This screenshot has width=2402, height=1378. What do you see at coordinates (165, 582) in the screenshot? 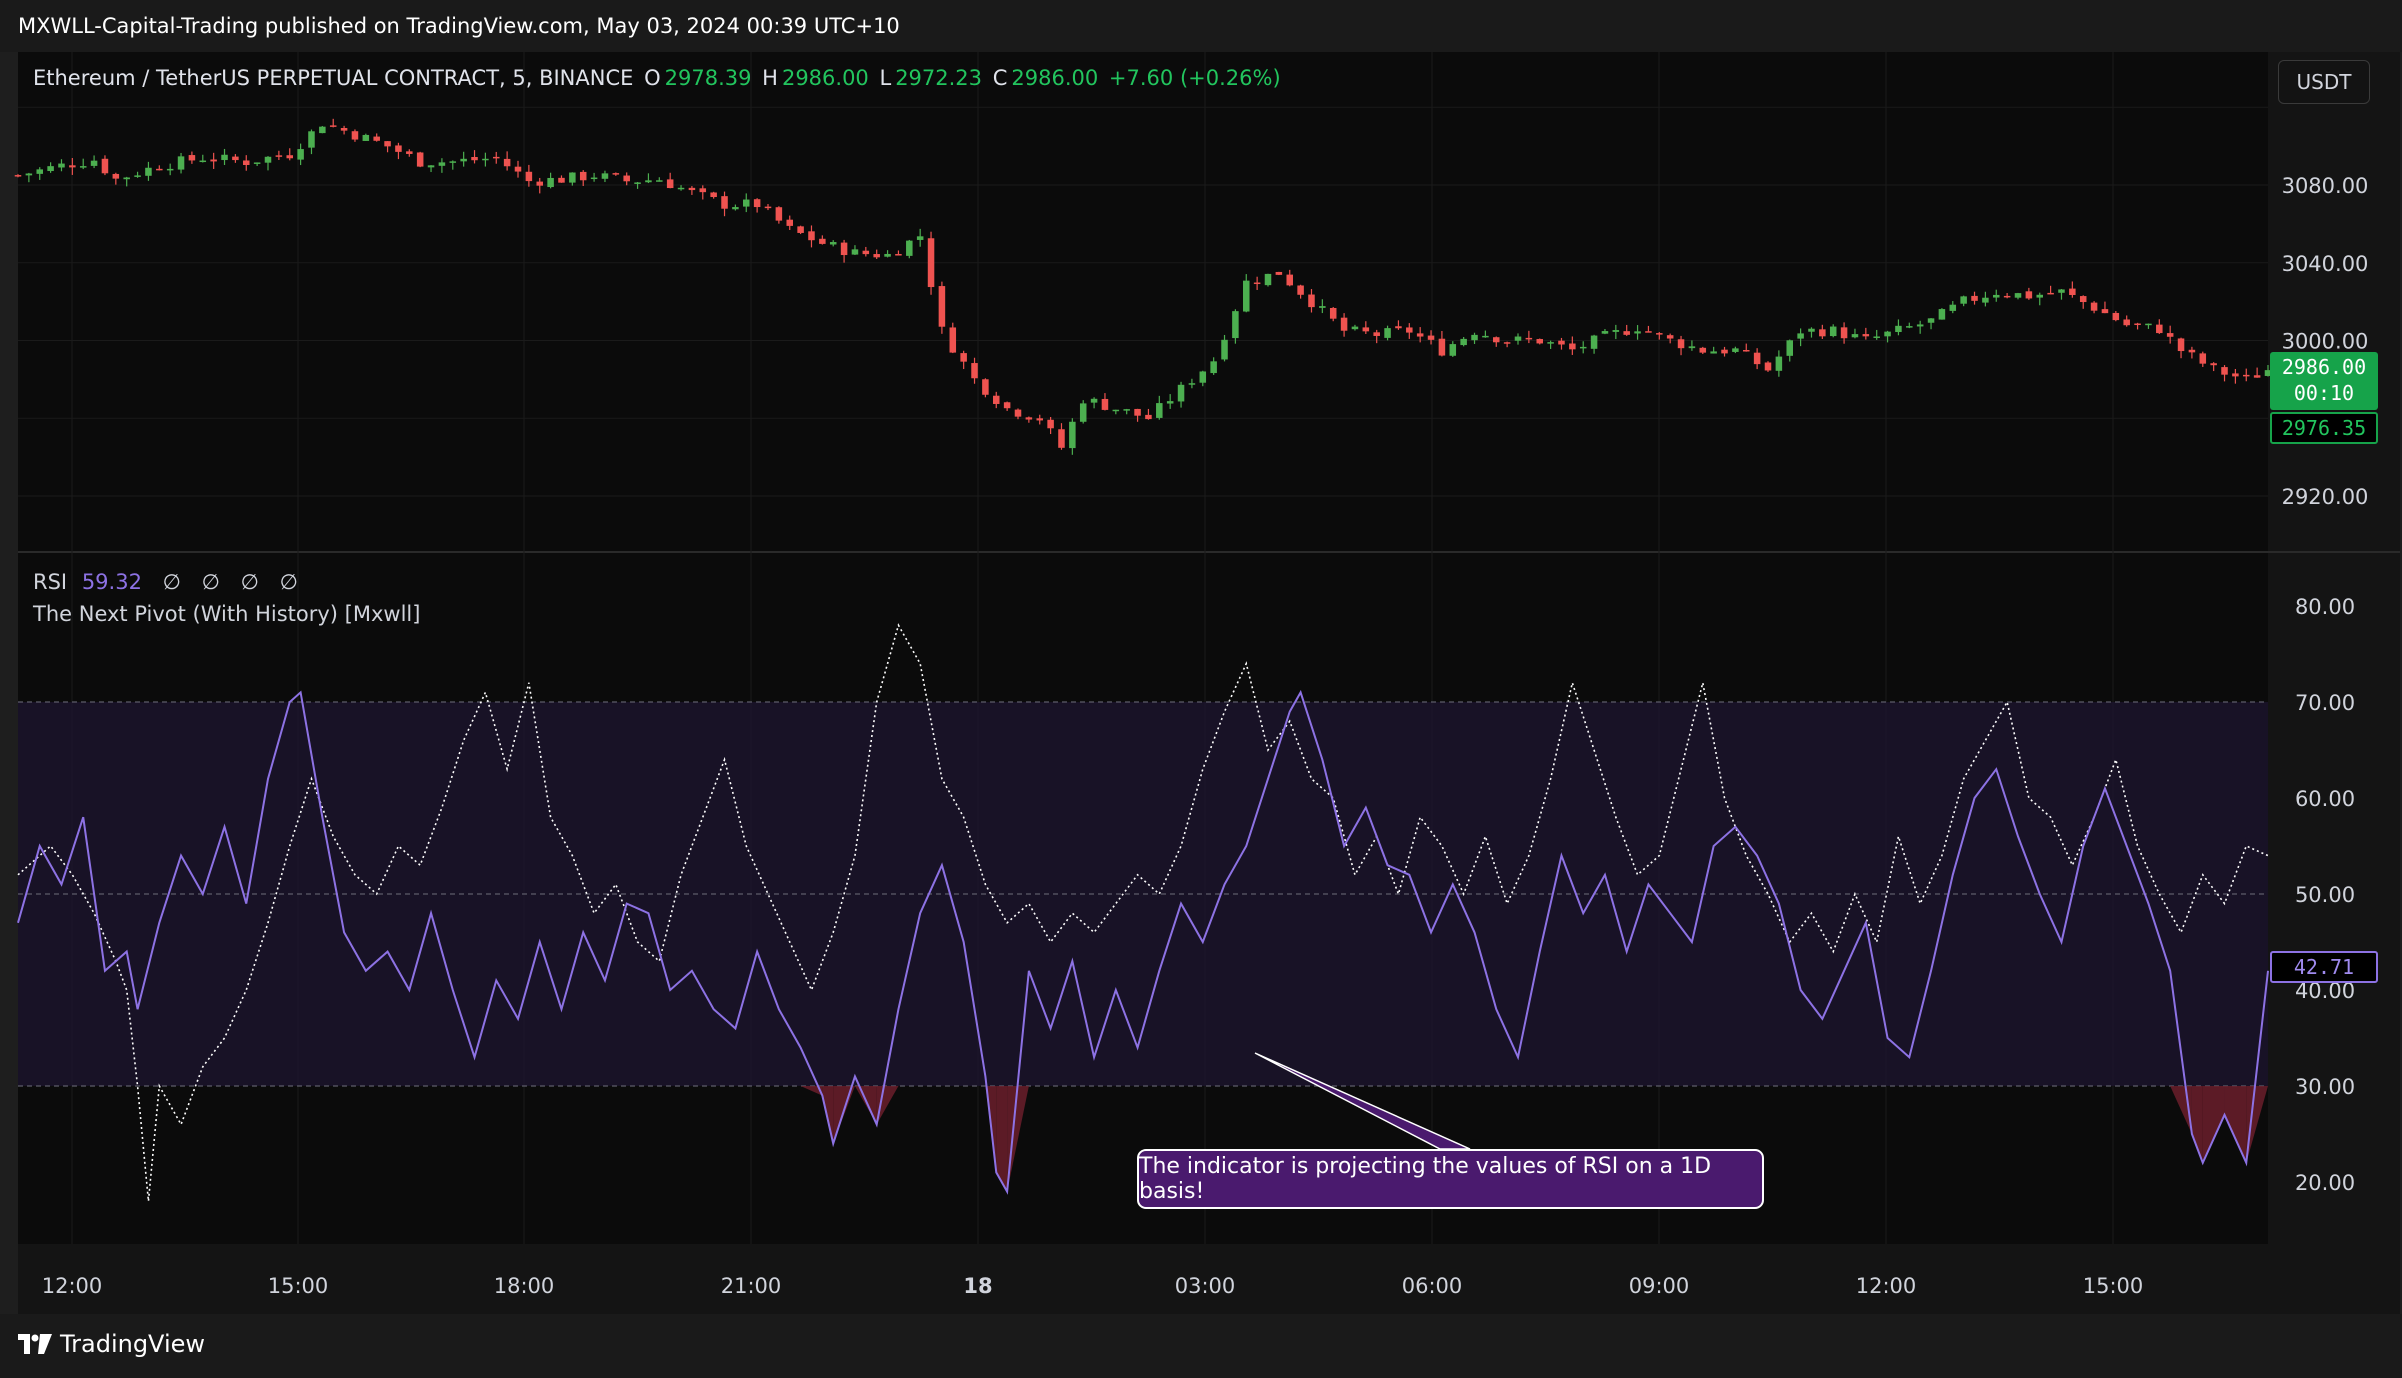
I see `rsi-legend: RSI 59.32 ∅ ∅ ∅ ∅` at bounding box center [165, 582].